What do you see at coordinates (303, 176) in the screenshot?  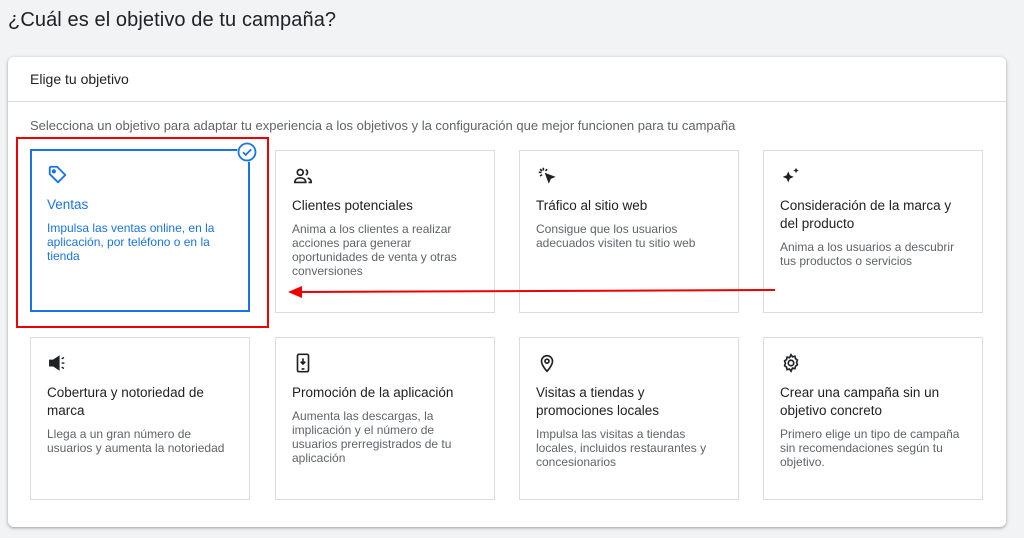 I see `people-icon` at bounding box center [303, 176].